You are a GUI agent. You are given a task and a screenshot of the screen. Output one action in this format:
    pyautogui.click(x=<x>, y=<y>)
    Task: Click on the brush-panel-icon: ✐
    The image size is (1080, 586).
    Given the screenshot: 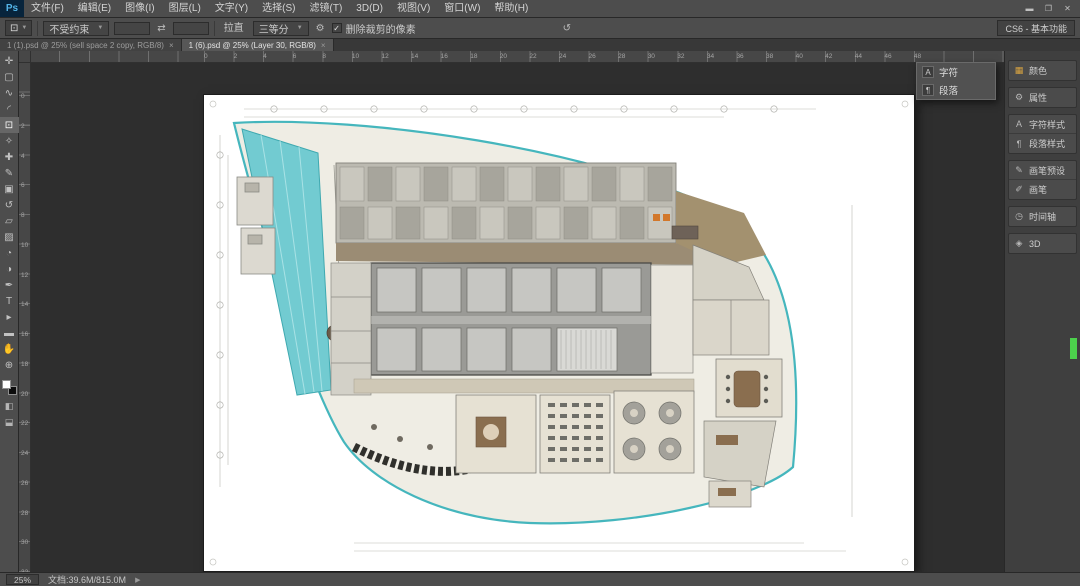 What is the action you would take?
    pyautogui.click(x=1019, y=189)
    